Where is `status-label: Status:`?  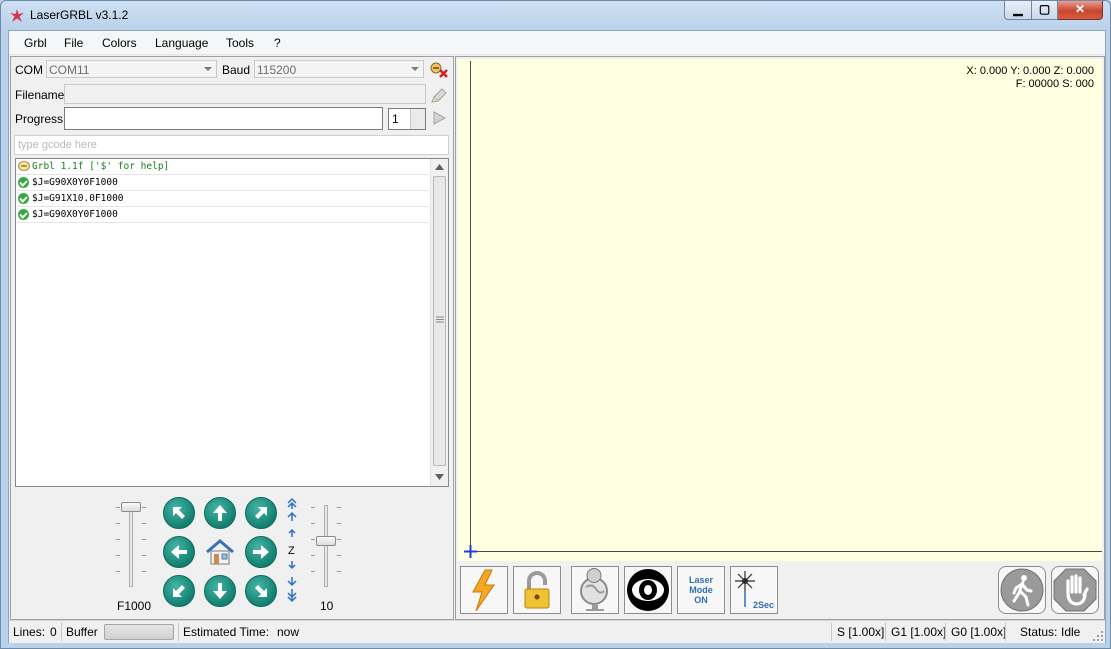
status-label: Status: is located at coordinates (1038, 632).